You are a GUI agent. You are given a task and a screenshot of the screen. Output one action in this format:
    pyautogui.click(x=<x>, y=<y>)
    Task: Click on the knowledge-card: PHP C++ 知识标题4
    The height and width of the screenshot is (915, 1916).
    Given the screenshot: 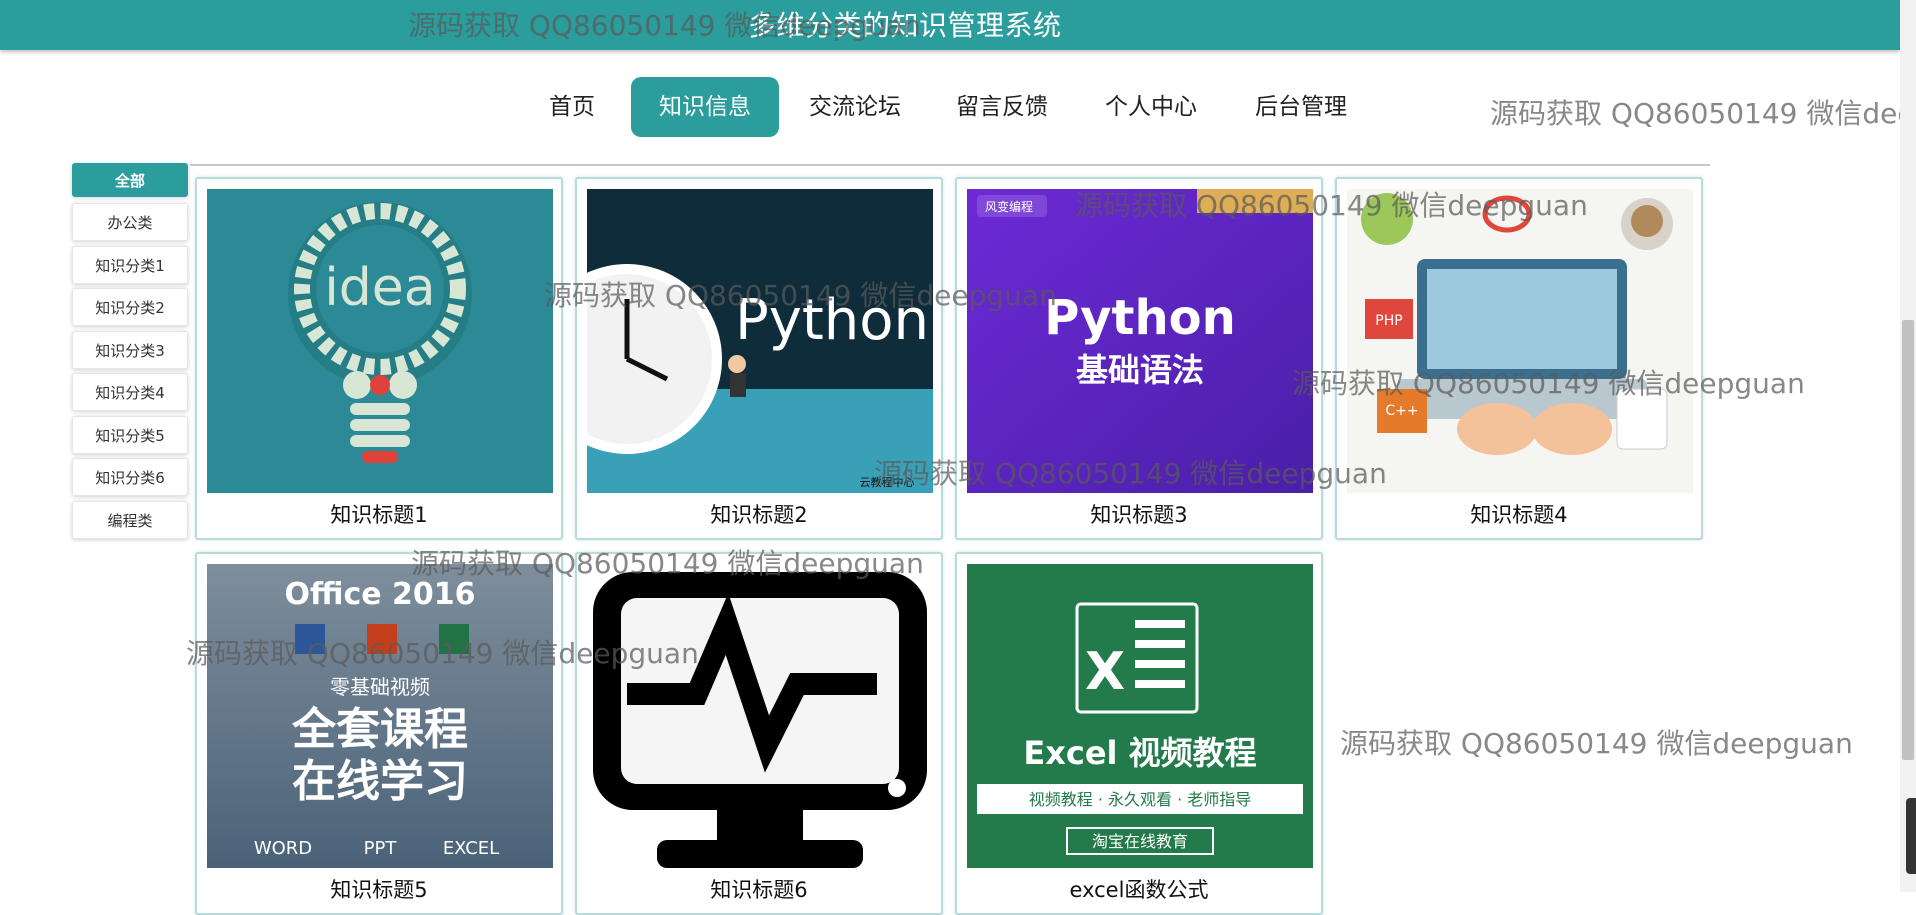 What is the action you would take?
    pyautogui.click(x=1519, y=358)
    